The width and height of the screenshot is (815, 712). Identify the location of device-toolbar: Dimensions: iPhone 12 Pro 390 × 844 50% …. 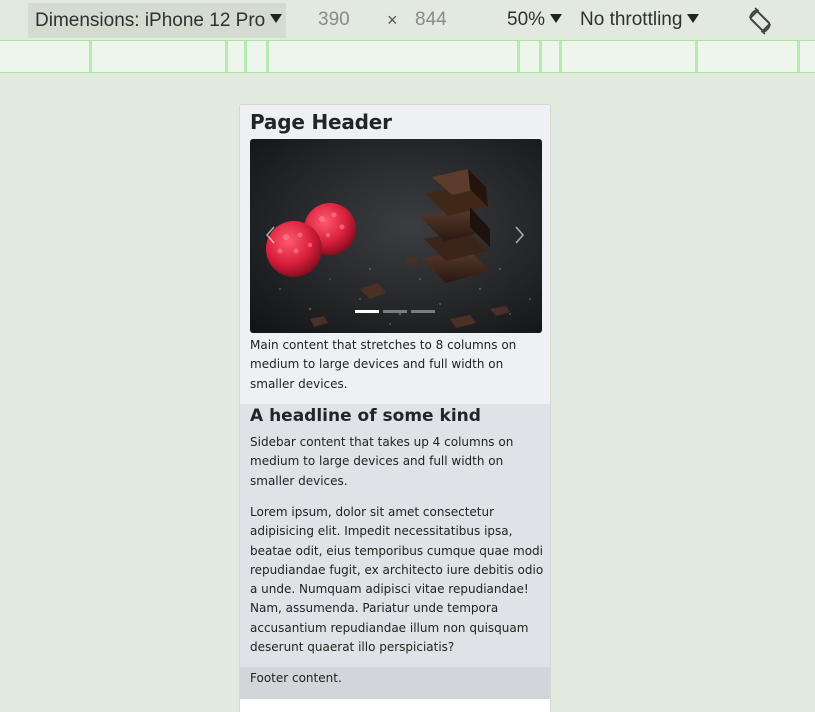
(407, 20).